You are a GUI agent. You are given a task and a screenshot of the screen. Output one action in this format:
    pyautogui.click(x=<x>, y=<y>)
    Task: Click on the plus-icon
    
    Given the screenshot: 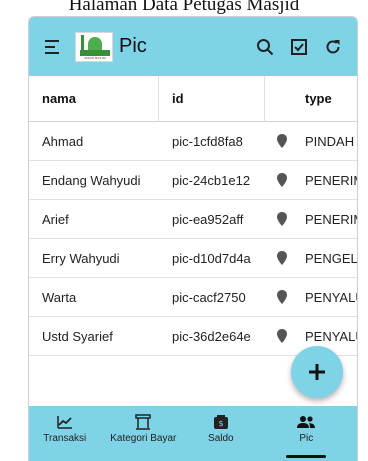 What is the action you would take?
    pyautogui.click(x=317, y=372)
    